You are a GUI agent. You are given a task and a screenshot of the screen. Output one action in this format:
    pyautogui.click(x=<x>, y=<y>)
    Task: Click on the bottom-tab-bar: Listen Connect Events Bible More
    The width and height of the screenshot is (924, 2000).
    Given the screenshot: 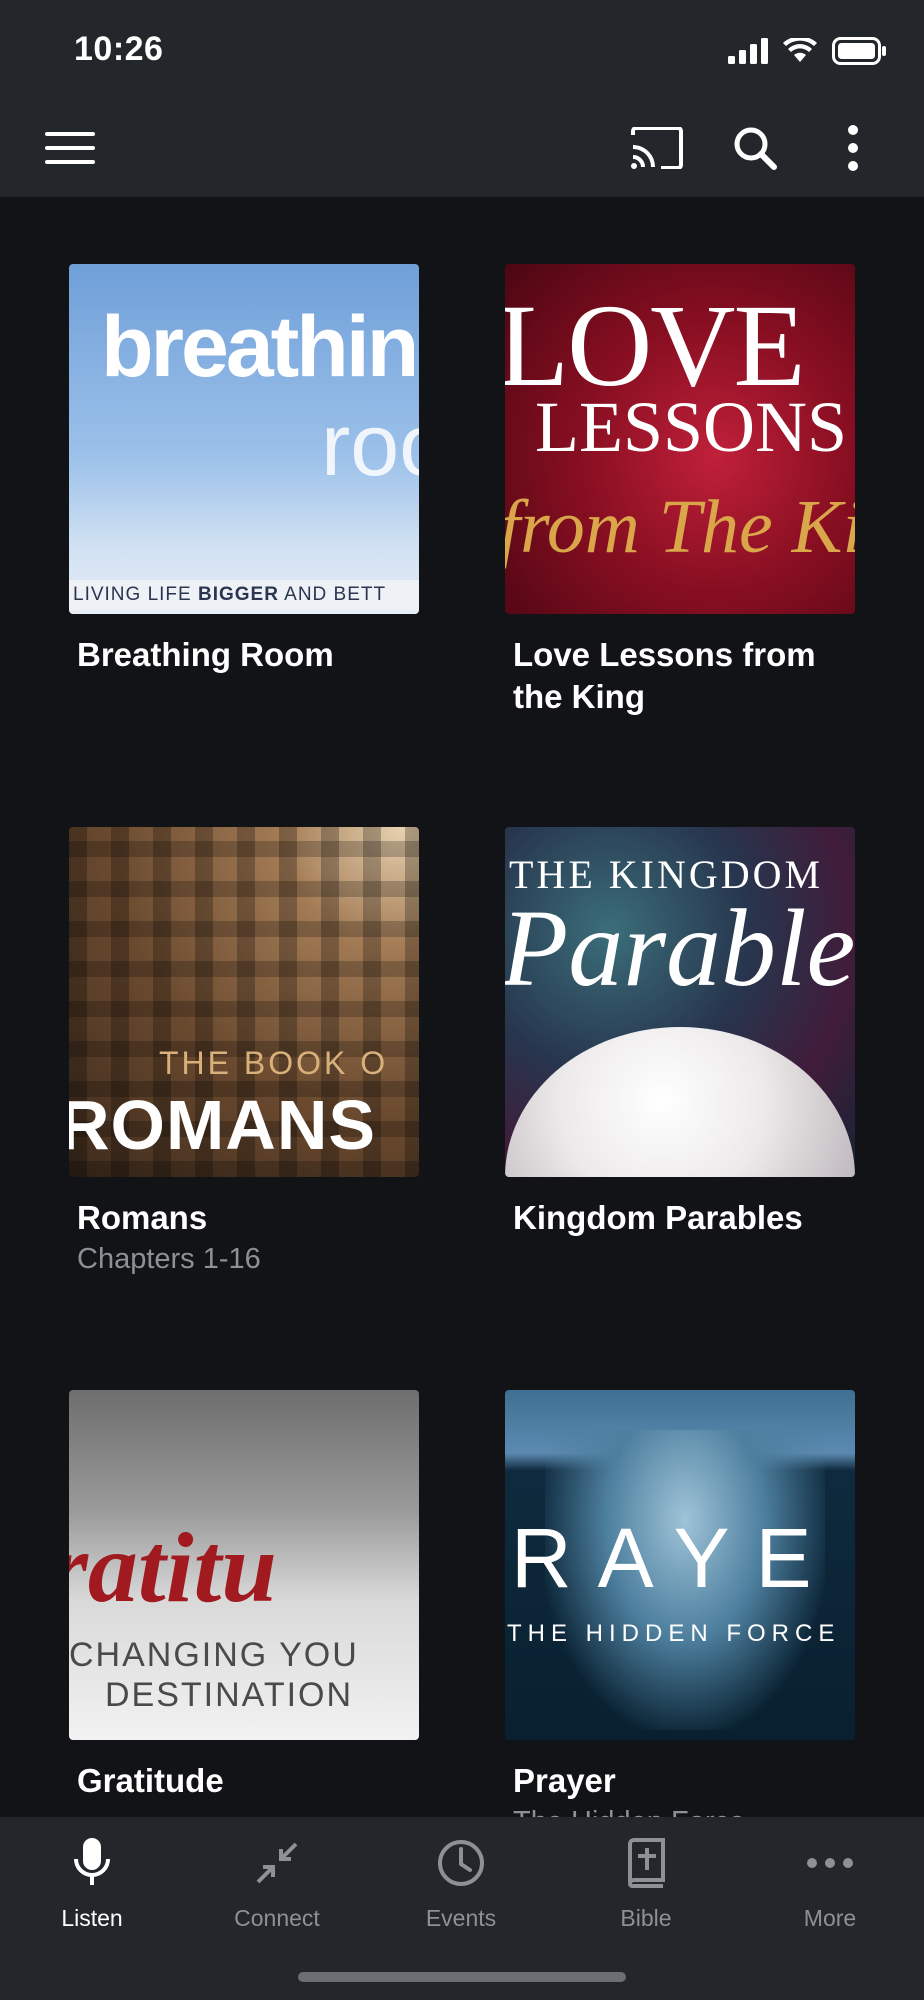 What is the action you would take?
    pyautogui.click(x=462, y=1908)
    